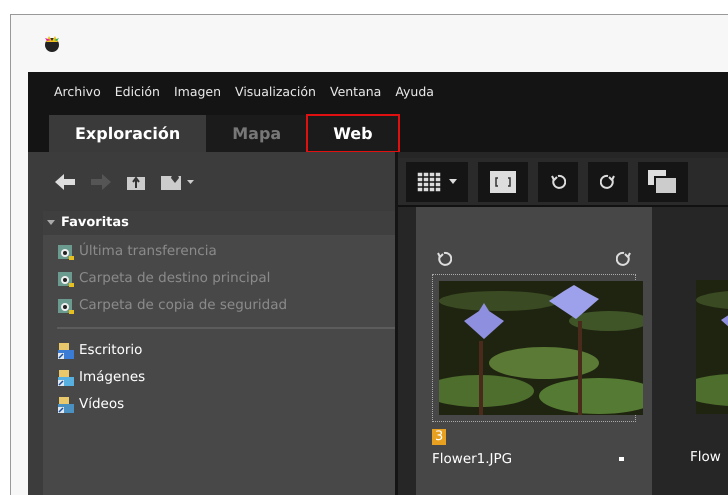 Image resolution: width=728 pixels, height=495 pixels. I want to click on menu-item: Ayuda, so click(414, 92).